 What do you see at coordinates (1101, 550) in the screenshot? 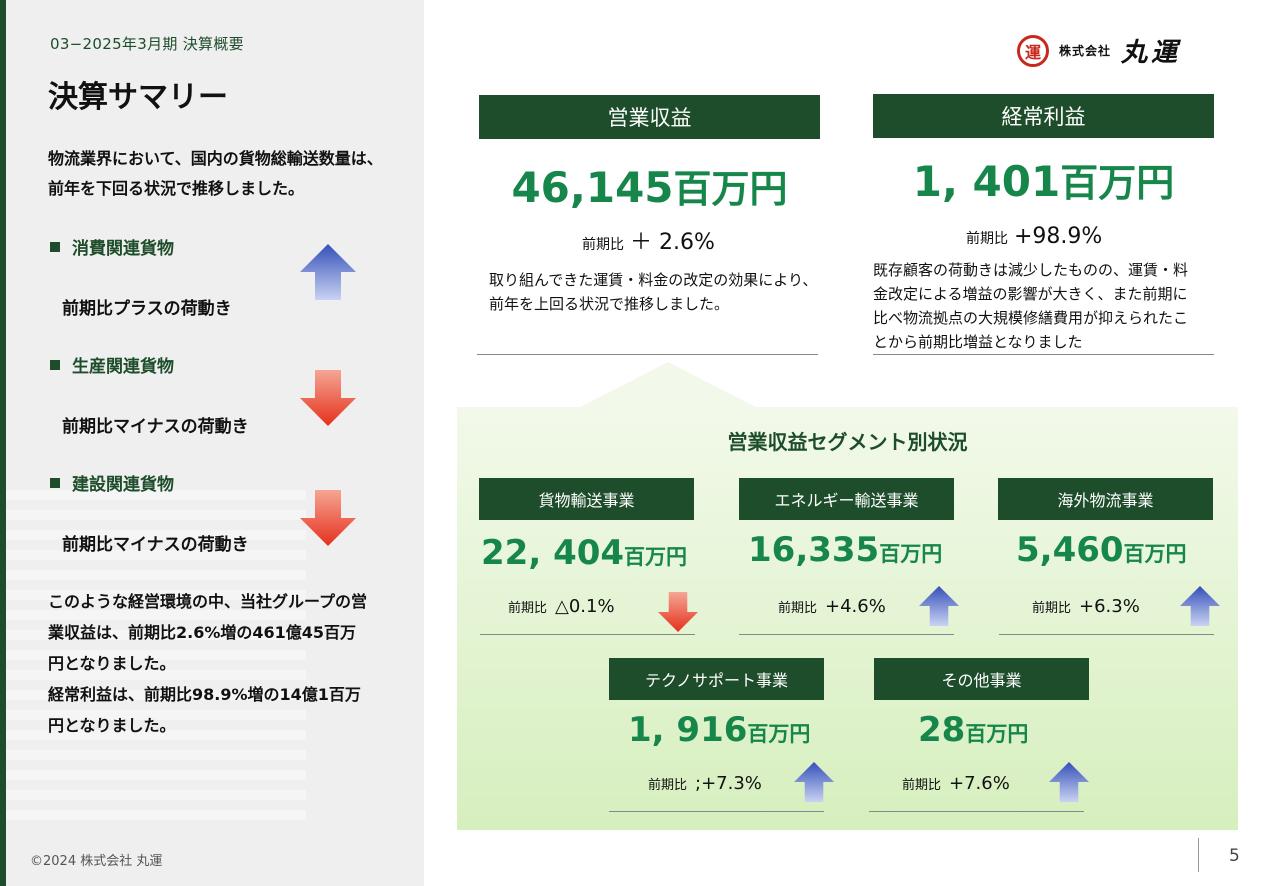
I see `segment-overseas-value: 5,460百万円` at bounding box center [1101, 550].